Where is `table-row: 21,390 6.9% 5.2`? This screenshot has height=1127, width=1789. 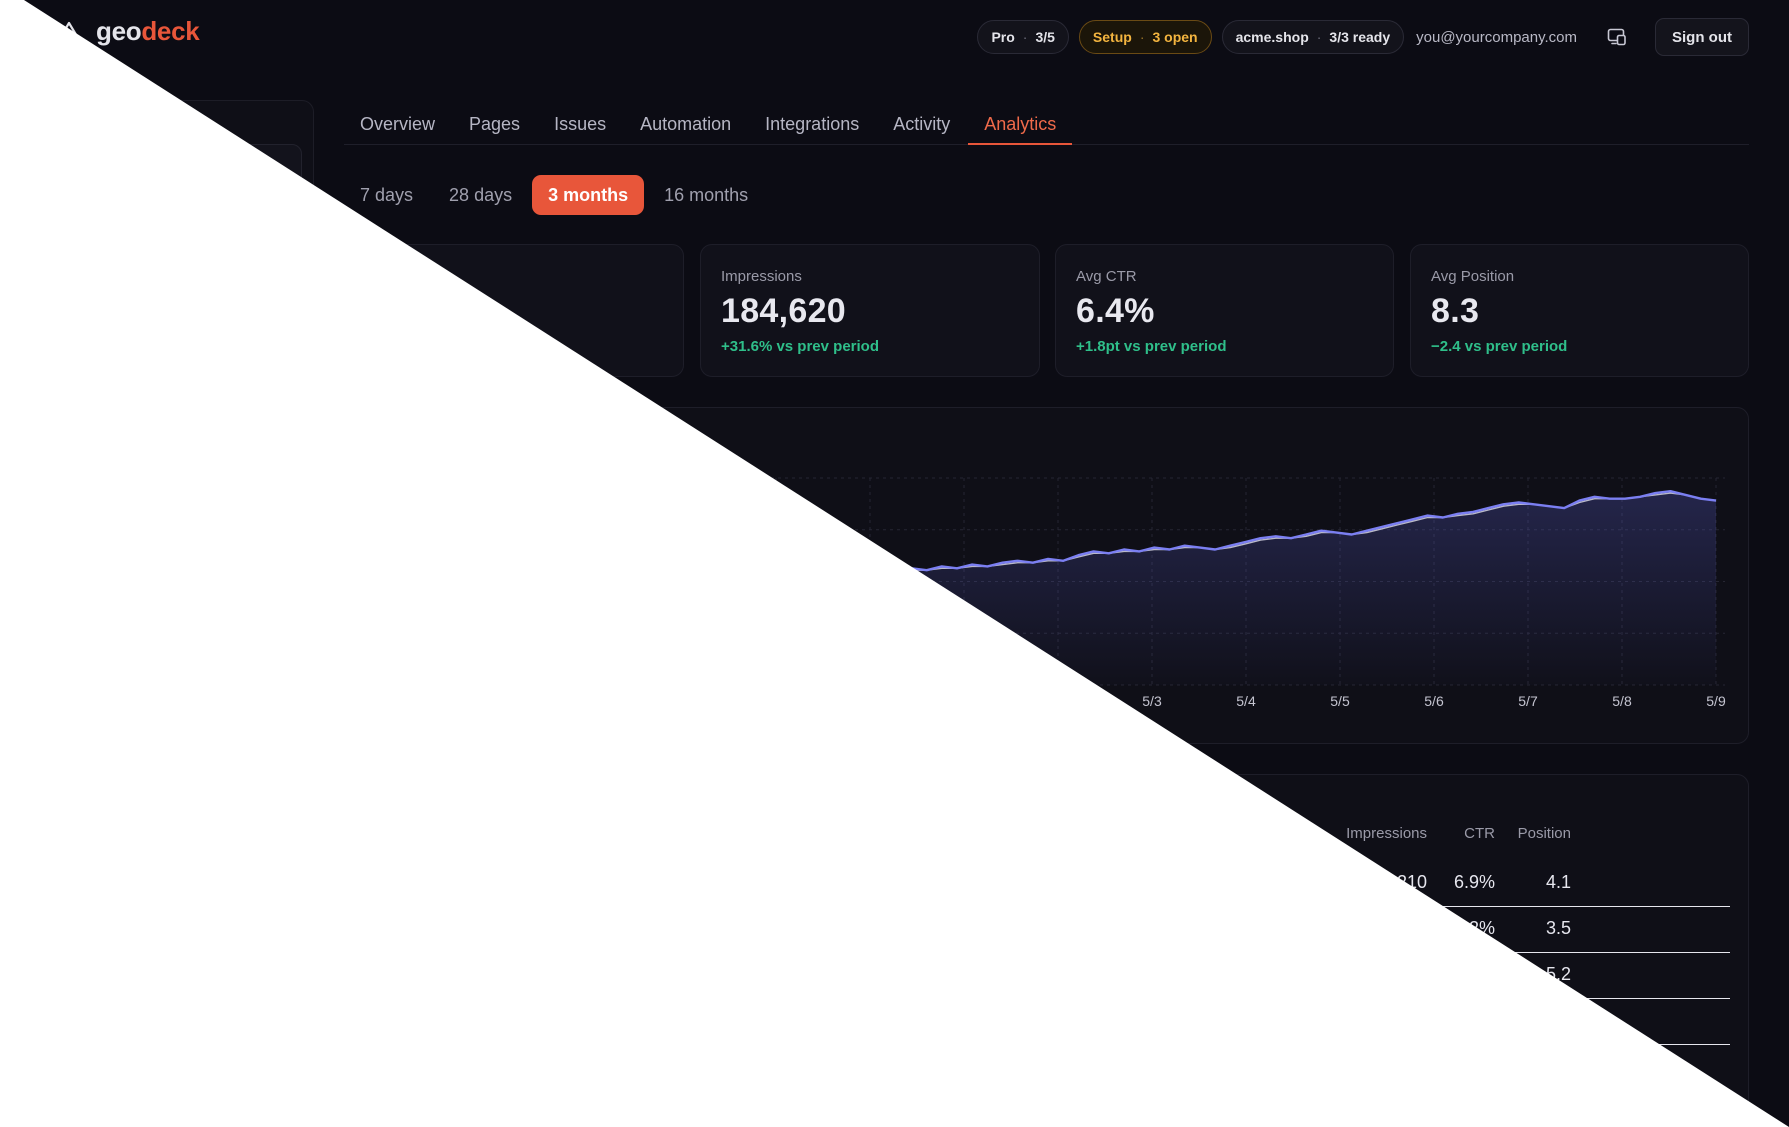
table-row: 21,390 6.9% 5.2 is located at coordinates (1037, 976).